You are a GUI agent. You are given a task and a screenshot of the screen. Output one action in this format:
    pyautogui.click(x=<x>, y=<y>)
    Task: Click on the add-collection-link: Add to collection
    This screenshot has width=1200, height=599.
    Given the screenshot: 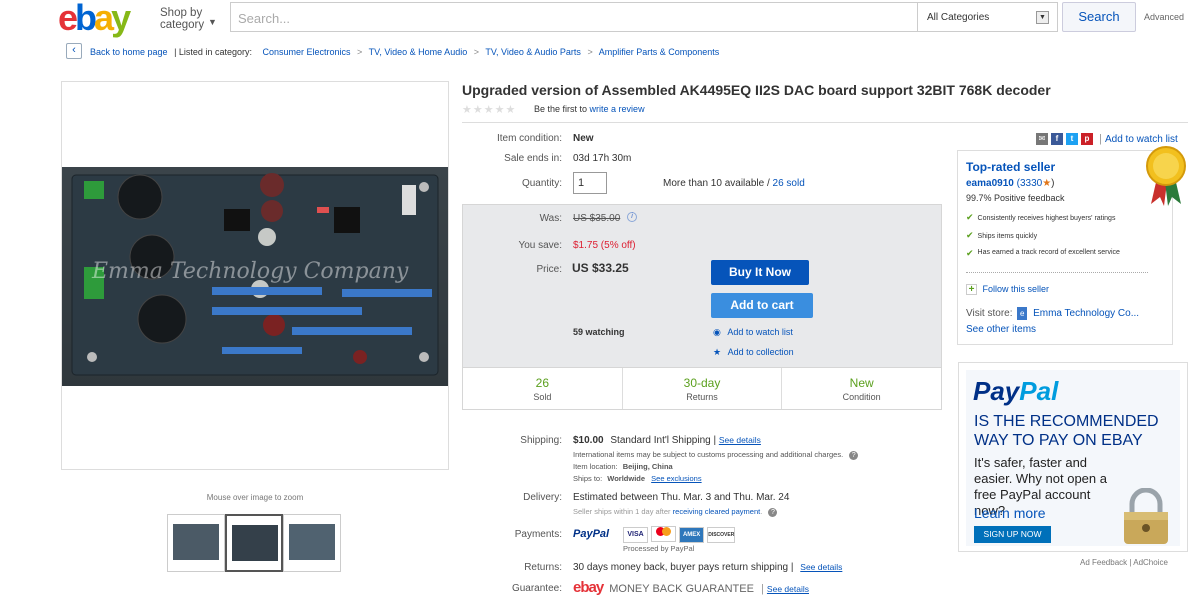 What is the action you would take?
    pyautogui.click(x=761, y=352)
    